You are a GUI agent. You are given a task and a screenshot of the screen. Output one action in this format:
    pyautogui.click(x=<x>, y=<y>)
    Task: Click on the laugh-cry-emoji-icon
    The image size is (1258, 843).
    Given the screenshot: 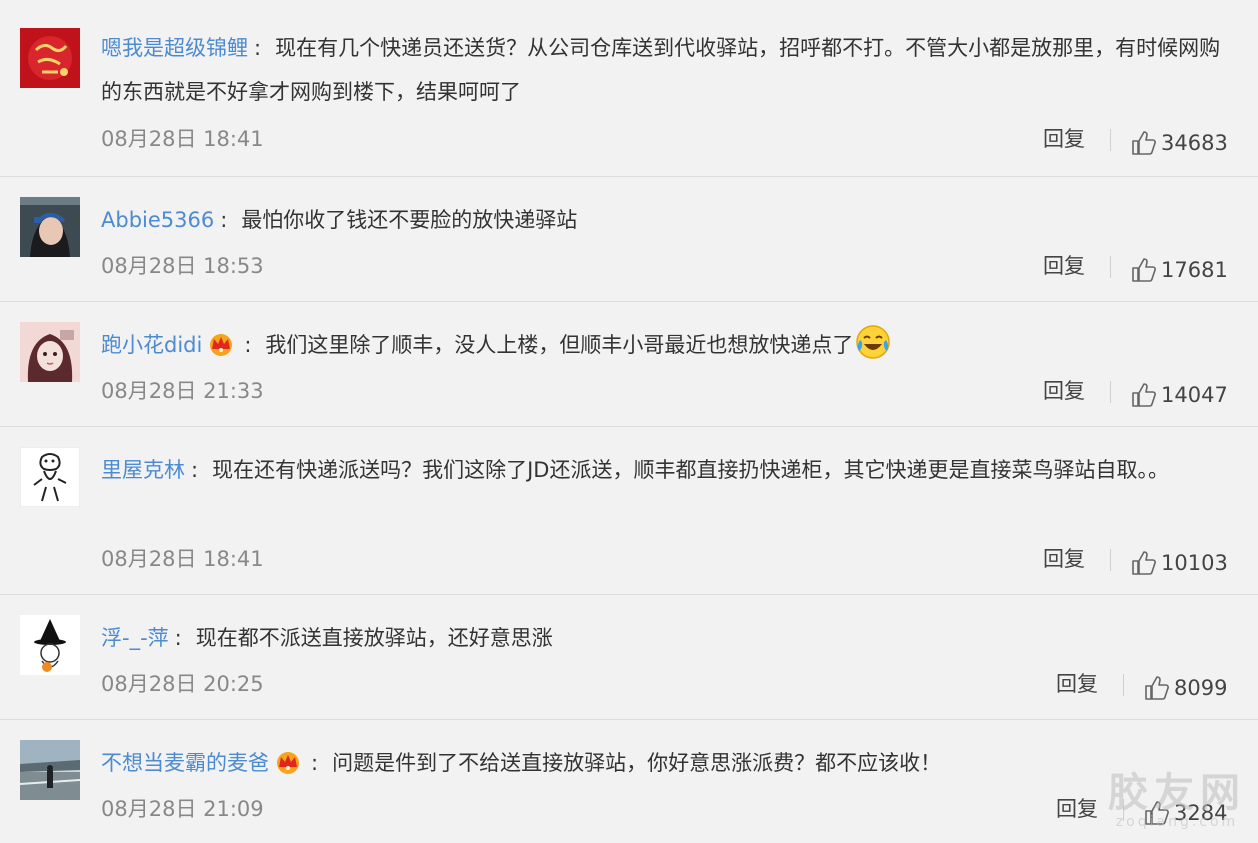 What is the action you would take?
    pyautogui.click(x=873, y=349)
    